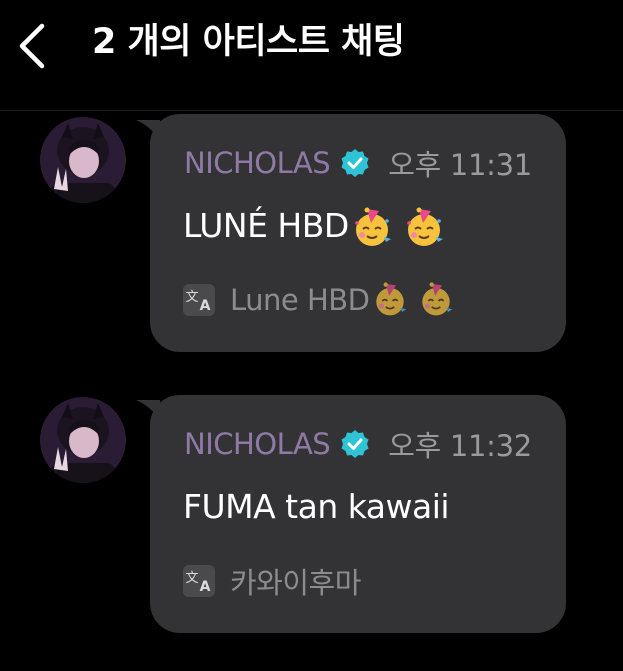  I want to click on translation-text: 카와이후마, so click(295, 583).